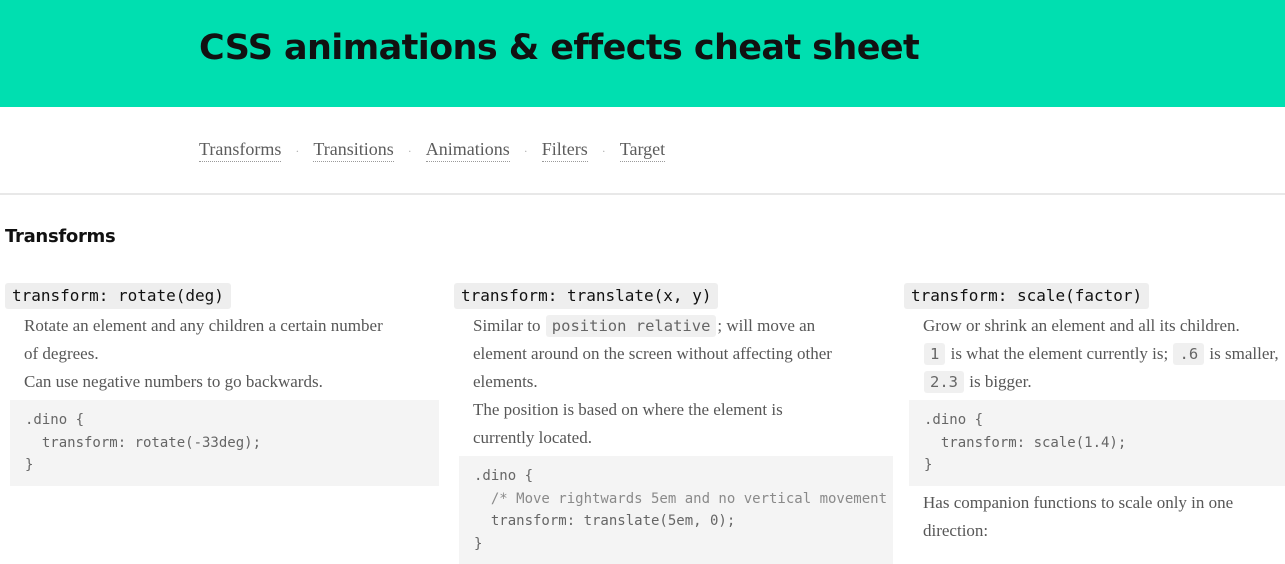 Image resolution: width=1285 pixels, height=564 pixels. What do you see at coordinates (586, 296) in the screenshot?
I see `translate-signature: transform: translate(x, y)` at bounding box center [586, 296].